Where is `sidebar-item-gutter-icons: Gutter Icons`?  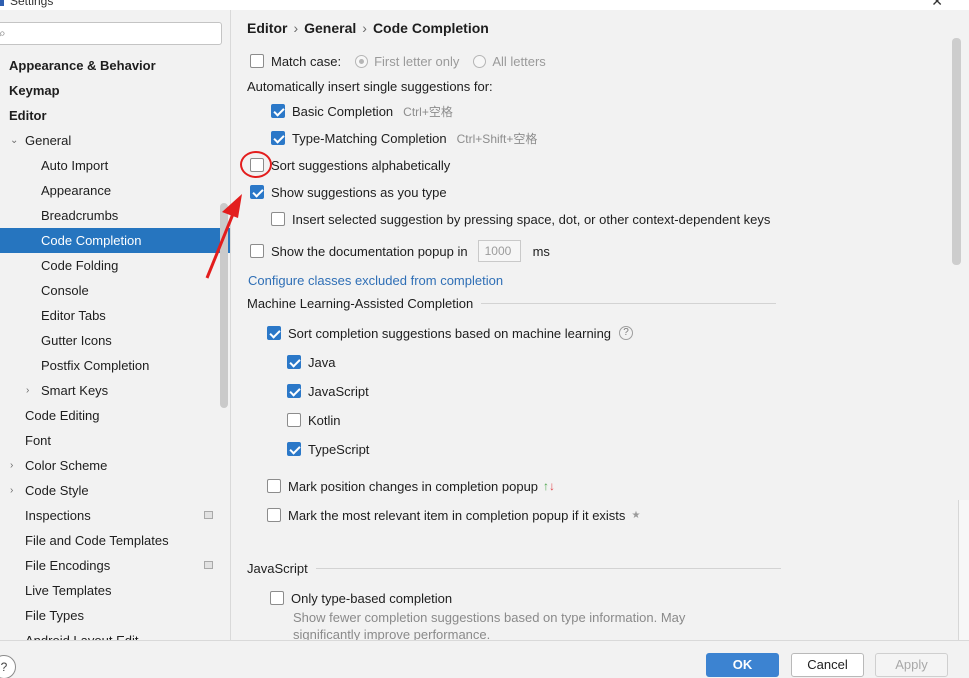 sidebar-item-gutter-icons: Gutter Icons is located at coordinates (115, 340).